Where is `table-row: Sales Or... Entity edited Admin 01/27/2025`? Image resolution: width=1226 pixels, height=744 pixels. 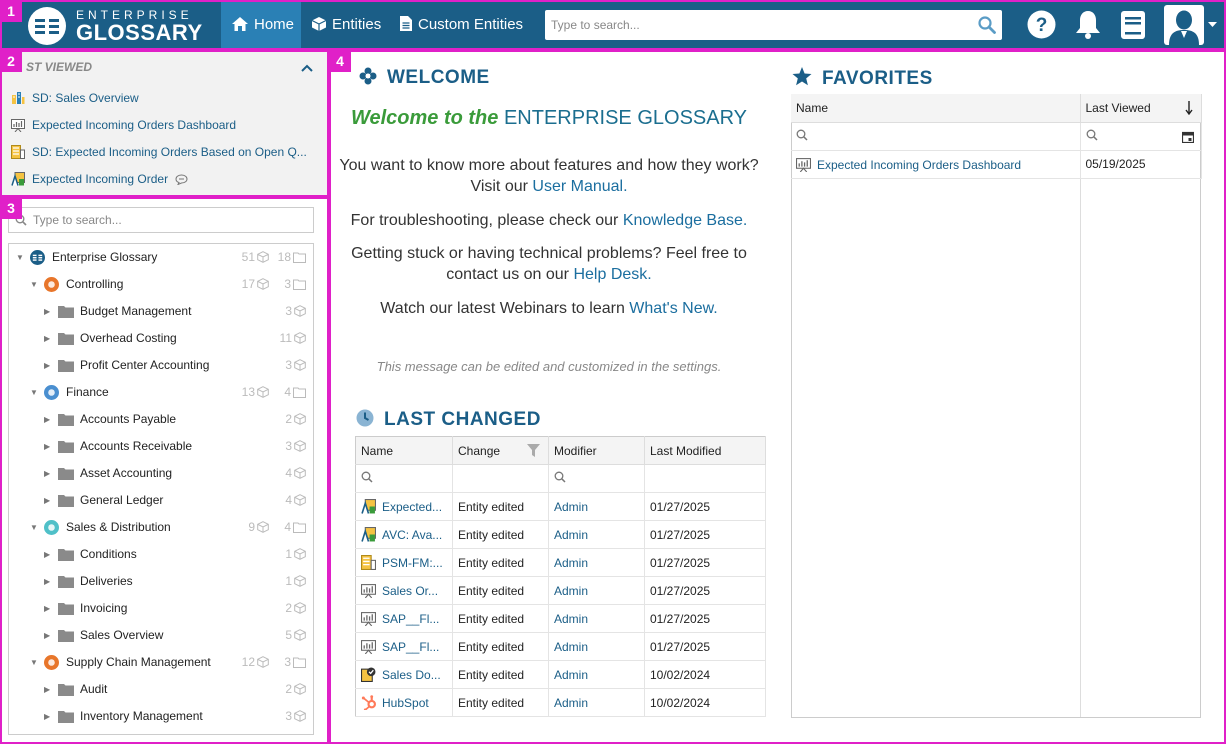 table-row: Sales Or... Entity edited Admin 01/27/2025 is located at coordinates (560, 590).